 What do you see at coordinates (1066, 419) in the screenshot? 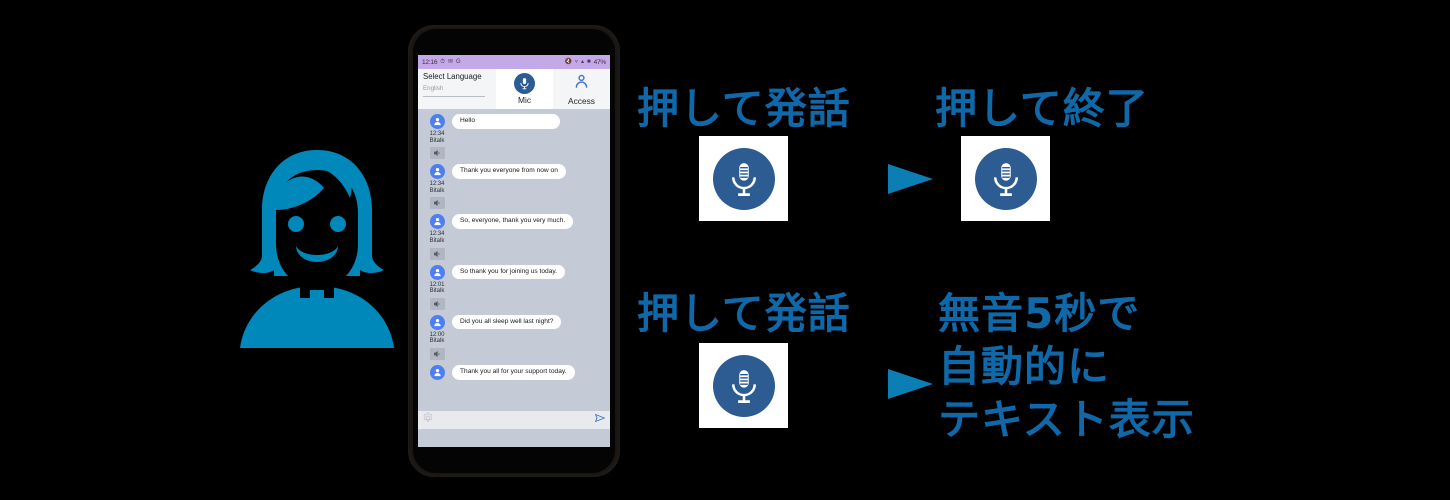
I see `auto-text-line-3: テキスト表示` at bounding box center [1066, 419].